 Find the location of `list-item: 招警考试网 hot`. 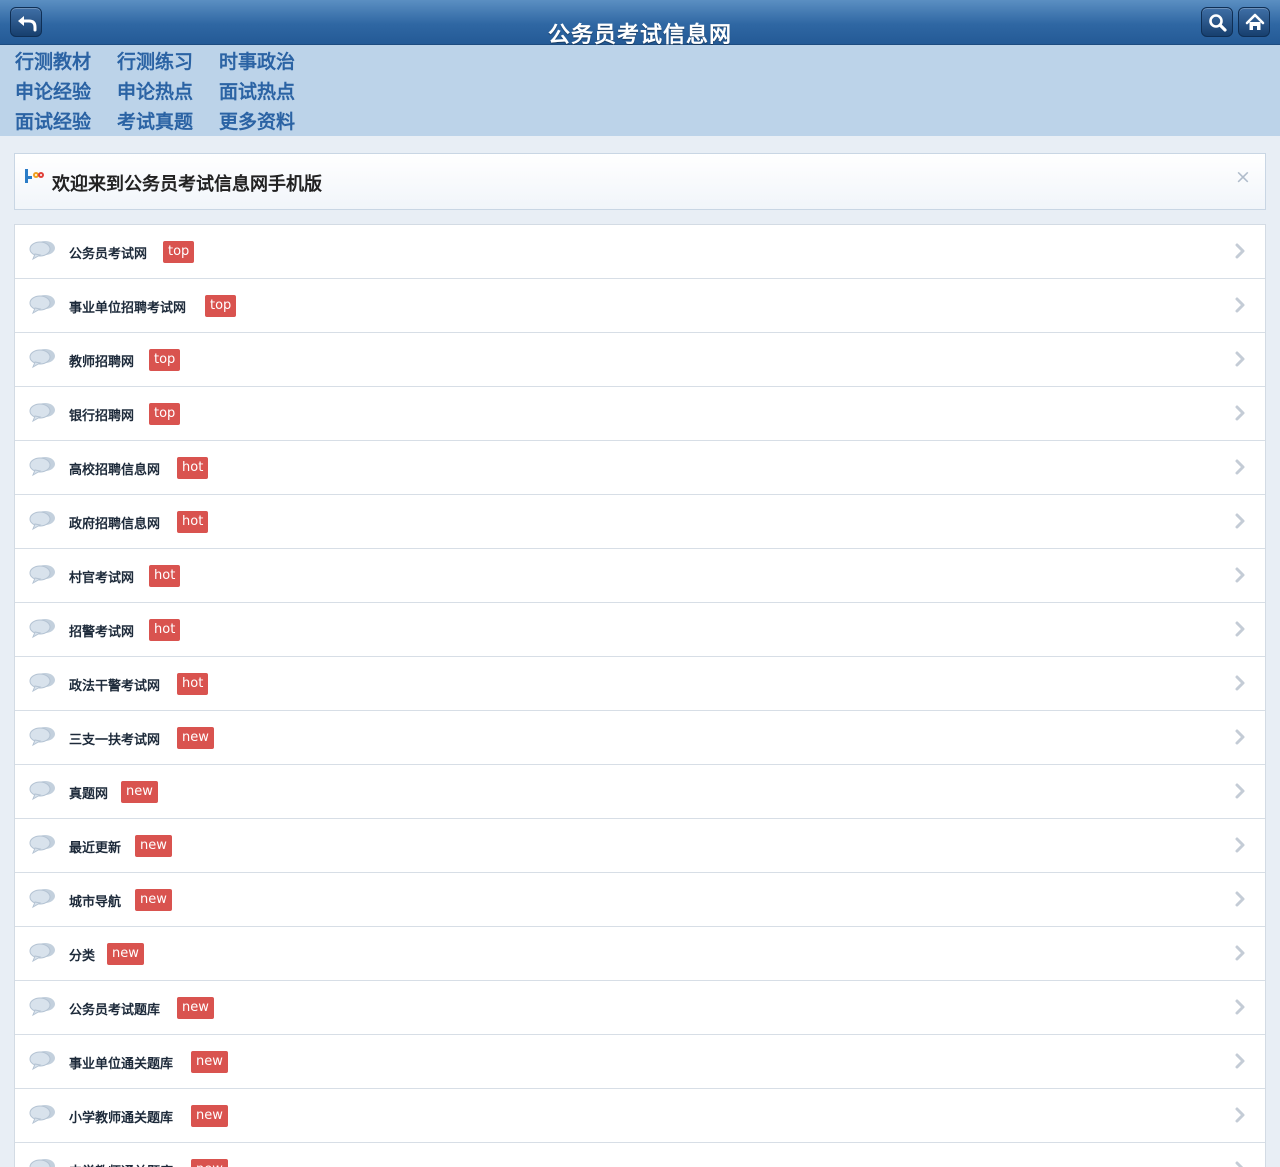

list-item: 招警考试网 hot is located at coordinates (640, 630).